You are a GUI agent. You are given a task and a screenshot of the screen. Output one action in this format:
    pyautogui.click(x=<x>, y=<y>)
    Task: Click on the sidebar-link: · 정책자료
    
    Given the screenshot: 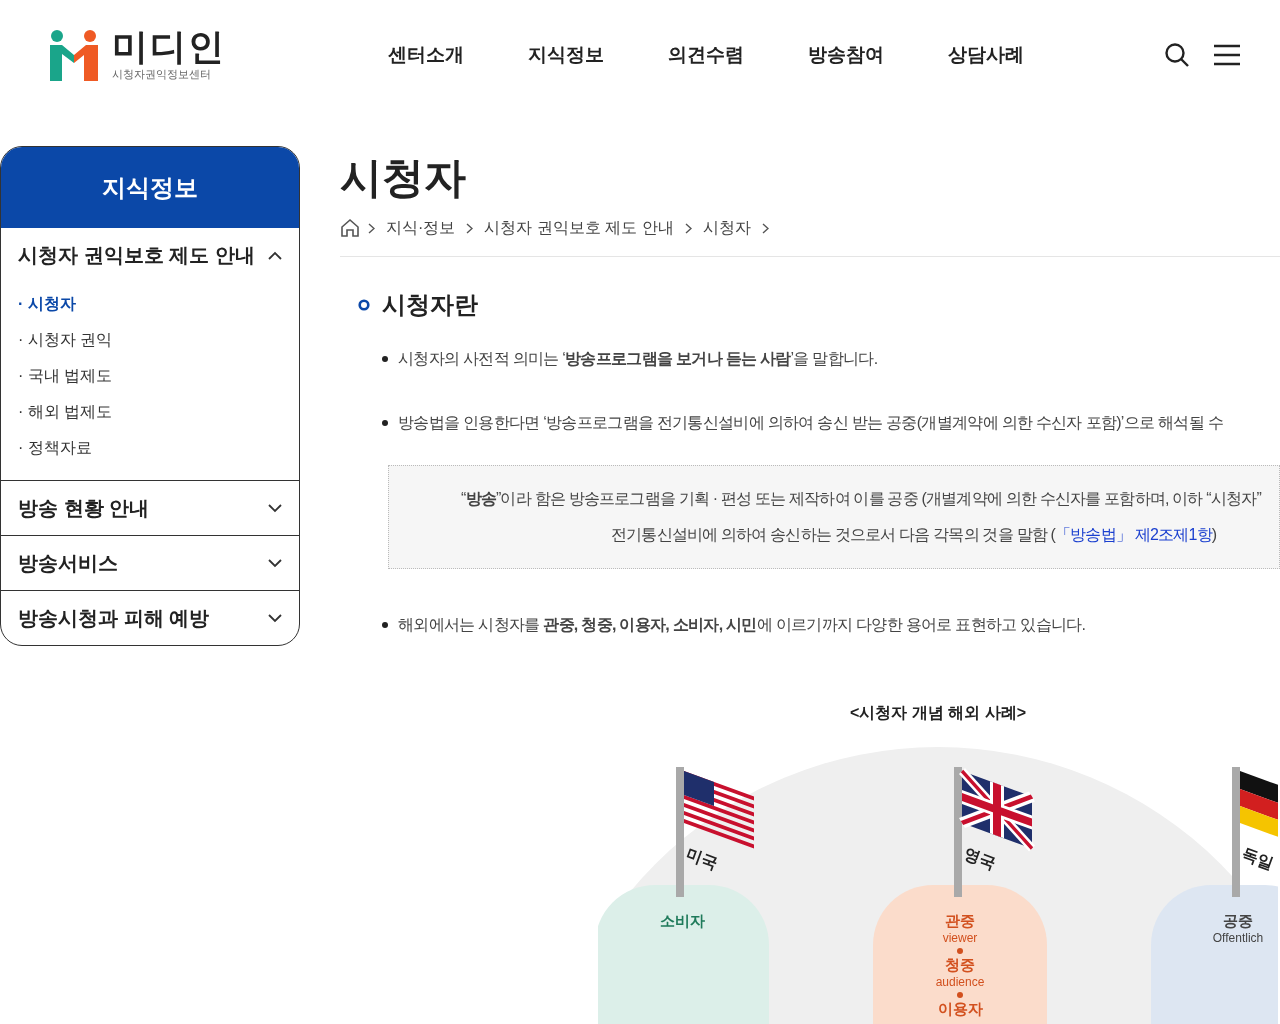 What is the action you would take?
    pyautogui.click(x=55, y=448)
    